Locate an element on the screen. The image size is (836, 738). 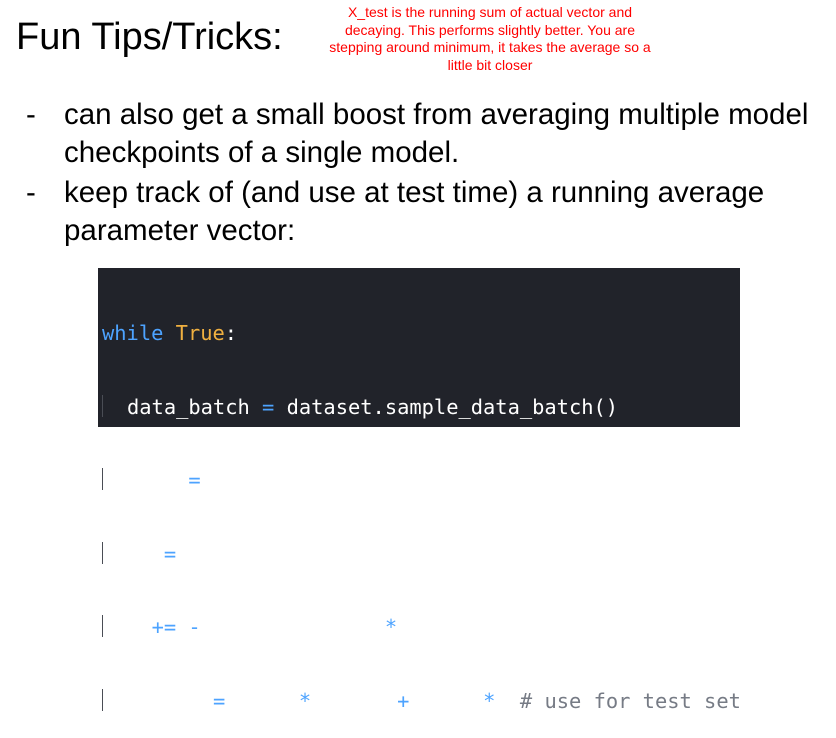
code-text: network.backward() is located at coordinates (293, 553).